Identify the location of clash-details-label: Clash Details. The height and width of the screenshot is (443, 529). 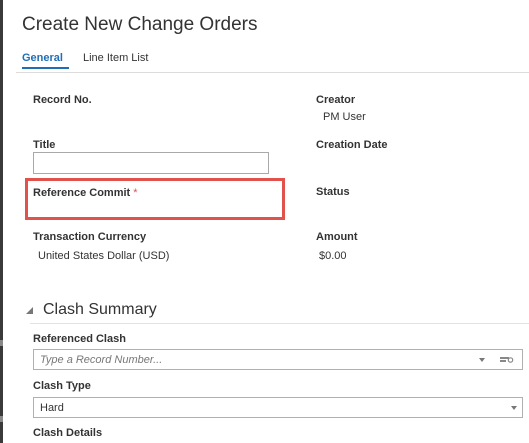
(68, 433).